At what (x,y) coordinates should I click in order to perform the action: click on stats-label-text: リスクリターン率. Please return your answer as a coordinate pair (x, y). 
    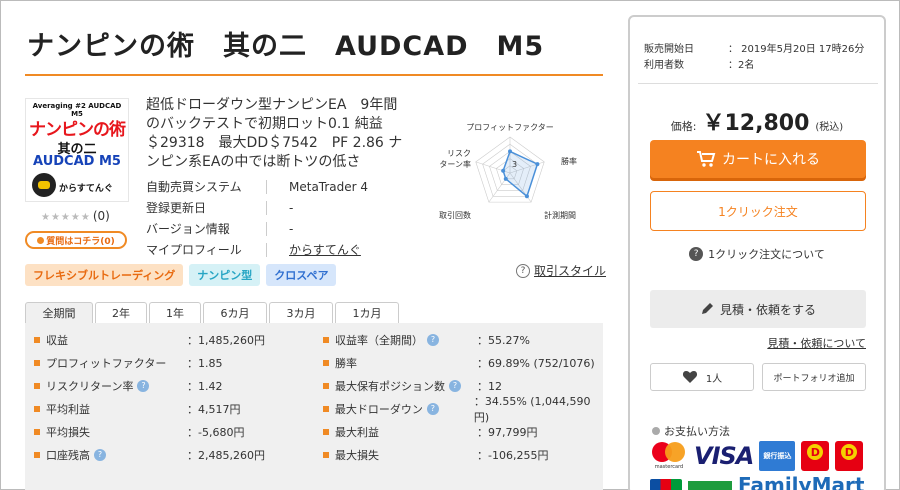
    Looking at the image, I should click on (90, 386).